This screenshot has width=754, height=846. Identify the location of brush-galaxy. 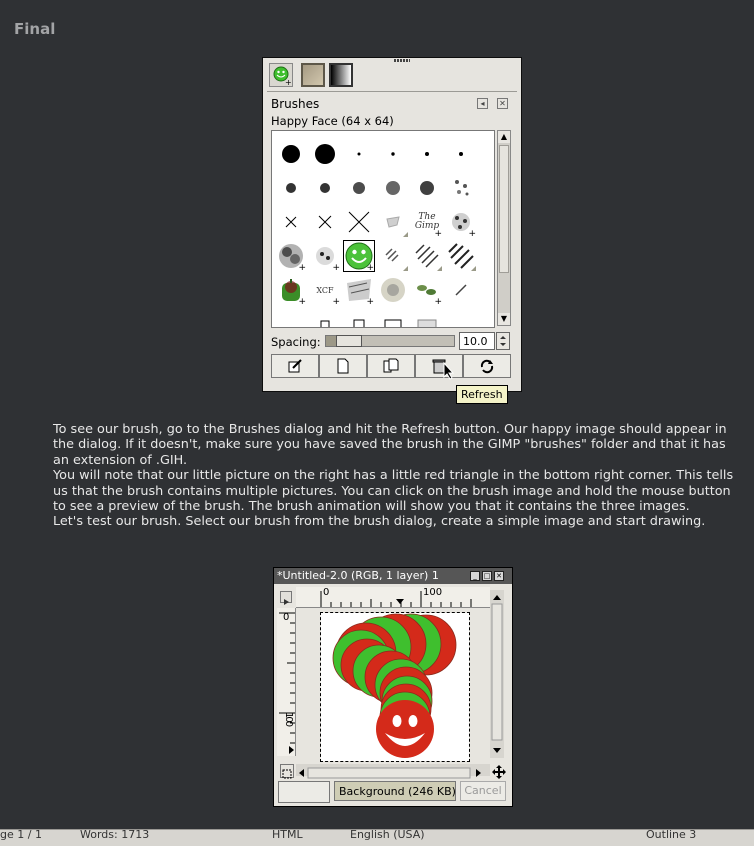
(393, 290).